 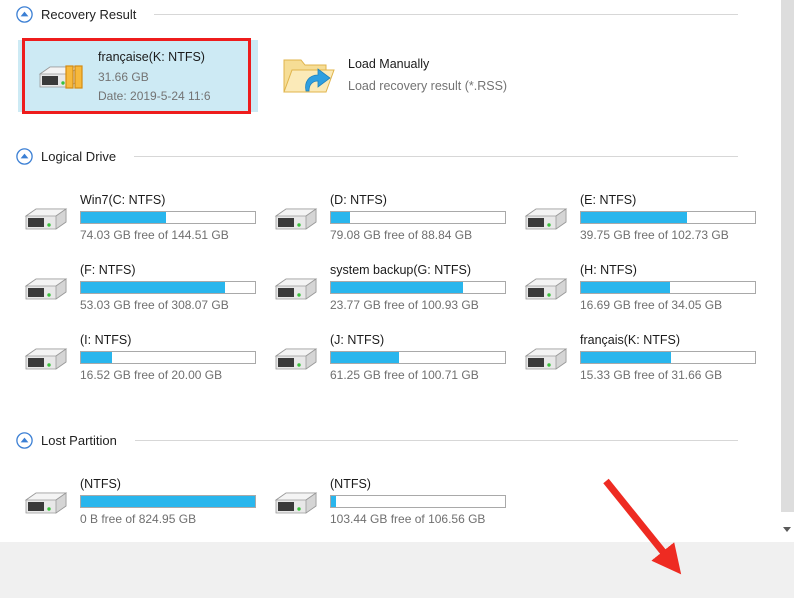 I want to click on drive-tile: (D: NTFS) 79.08 GB free of 88.84 GB, so click(x=393, y=217).